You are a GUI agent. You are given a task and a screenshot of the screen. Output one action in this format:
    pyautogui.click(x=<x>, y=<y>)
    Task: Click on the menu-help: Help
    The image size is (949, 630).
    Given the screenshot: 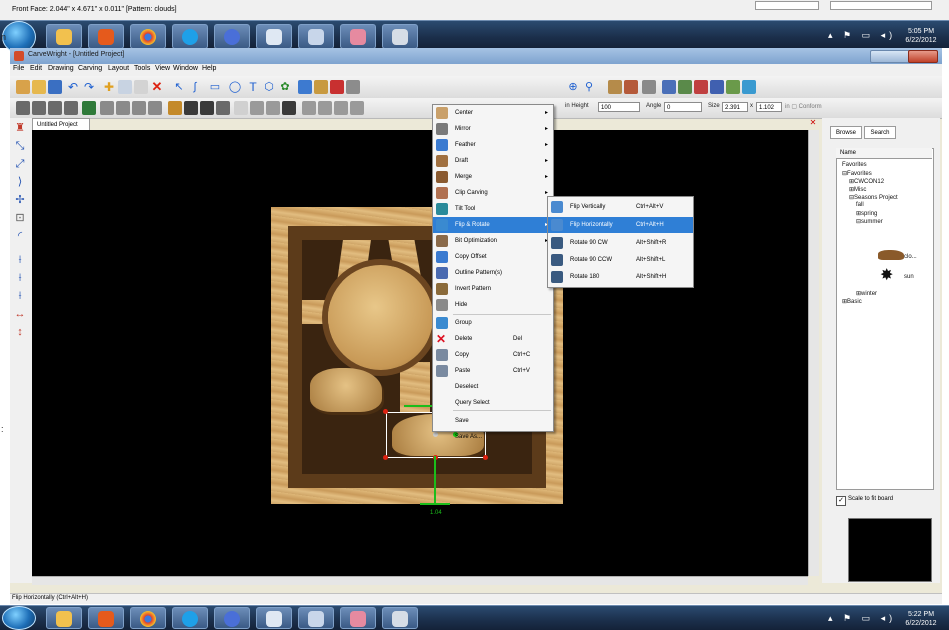 What is the action you would take?
    pyautogui.click(x=209, y=68)
    